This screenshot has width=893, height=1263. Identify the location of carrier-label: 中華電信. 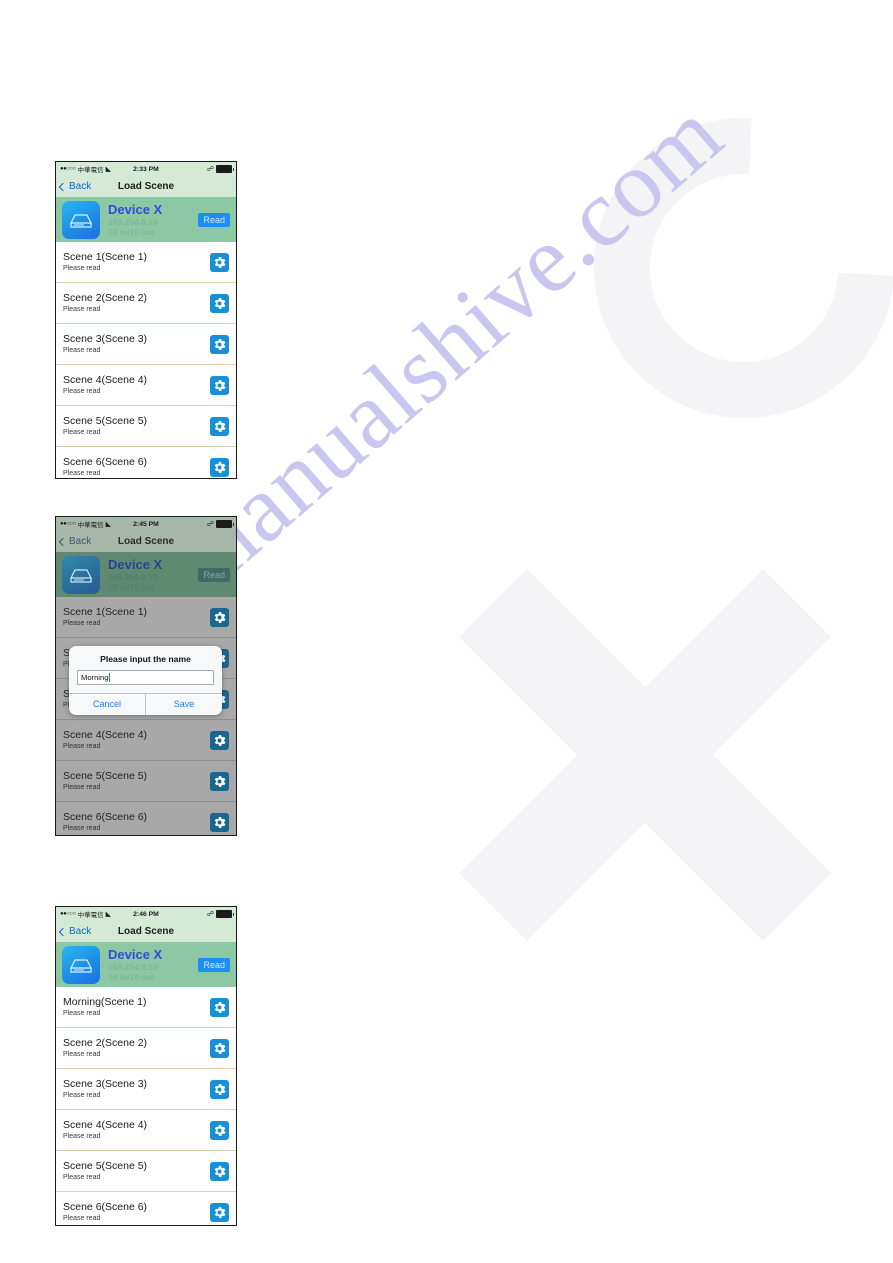
(90, 170).